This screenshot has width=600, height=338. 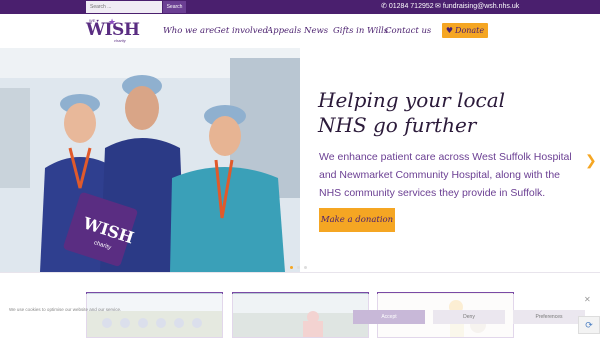 I want to click on nav-contact-us: Contact us, so click(x=408, y=31).